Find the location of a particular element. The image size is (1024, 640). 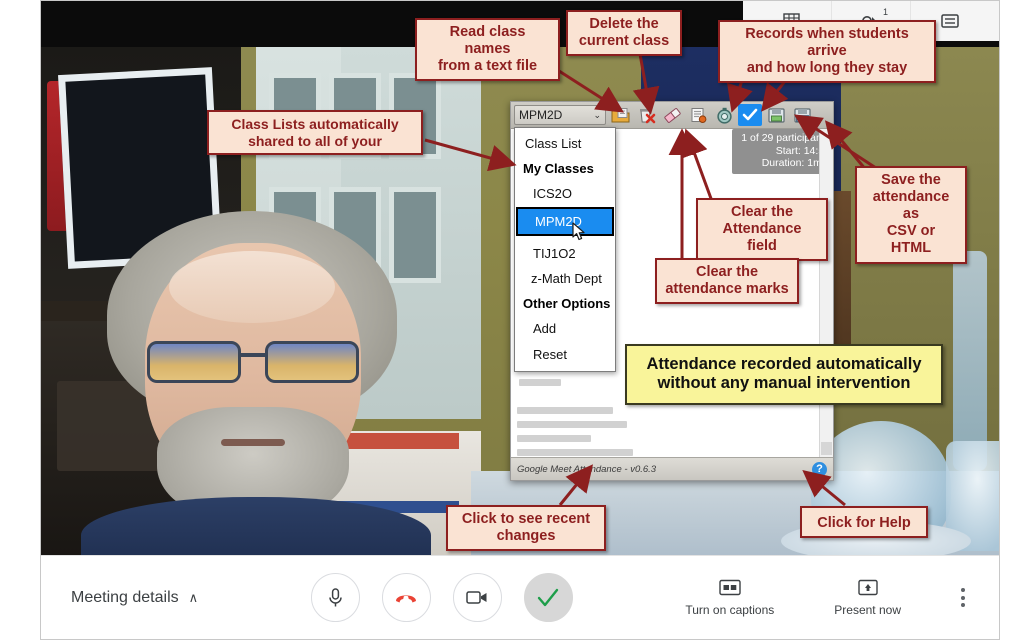

scrollbar-thumb is located at coordinates (826, 448).